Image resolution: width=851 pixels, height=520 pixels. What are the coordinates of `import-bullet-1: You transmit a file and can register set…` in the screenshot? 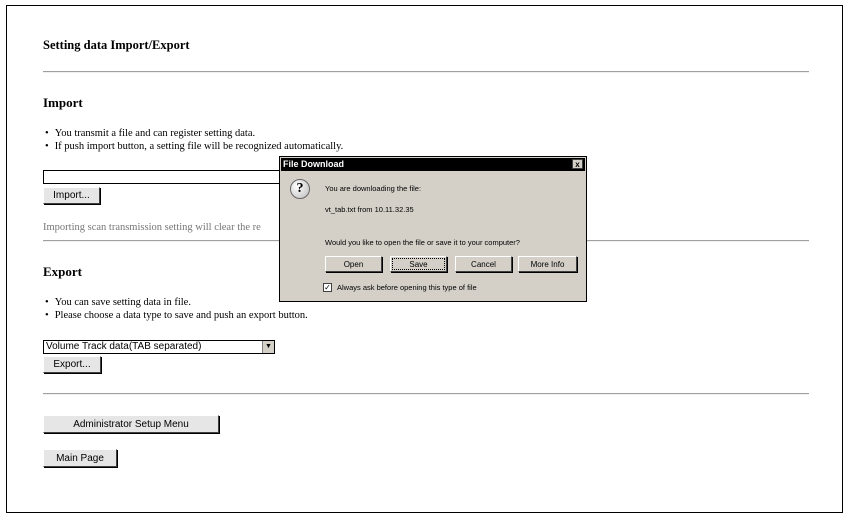 It's located at (150, 133).